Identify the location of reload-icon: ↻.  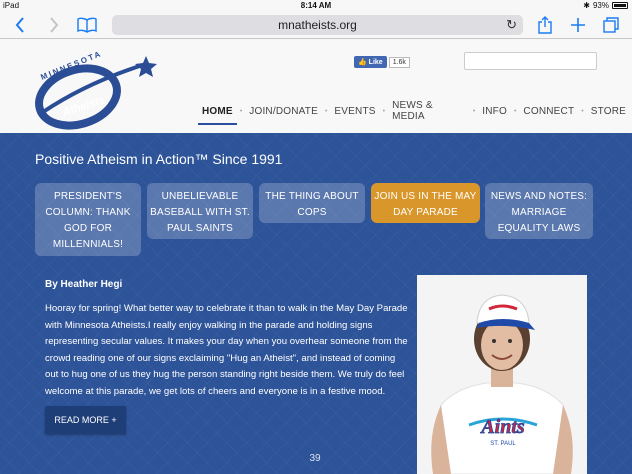
(511, 25).